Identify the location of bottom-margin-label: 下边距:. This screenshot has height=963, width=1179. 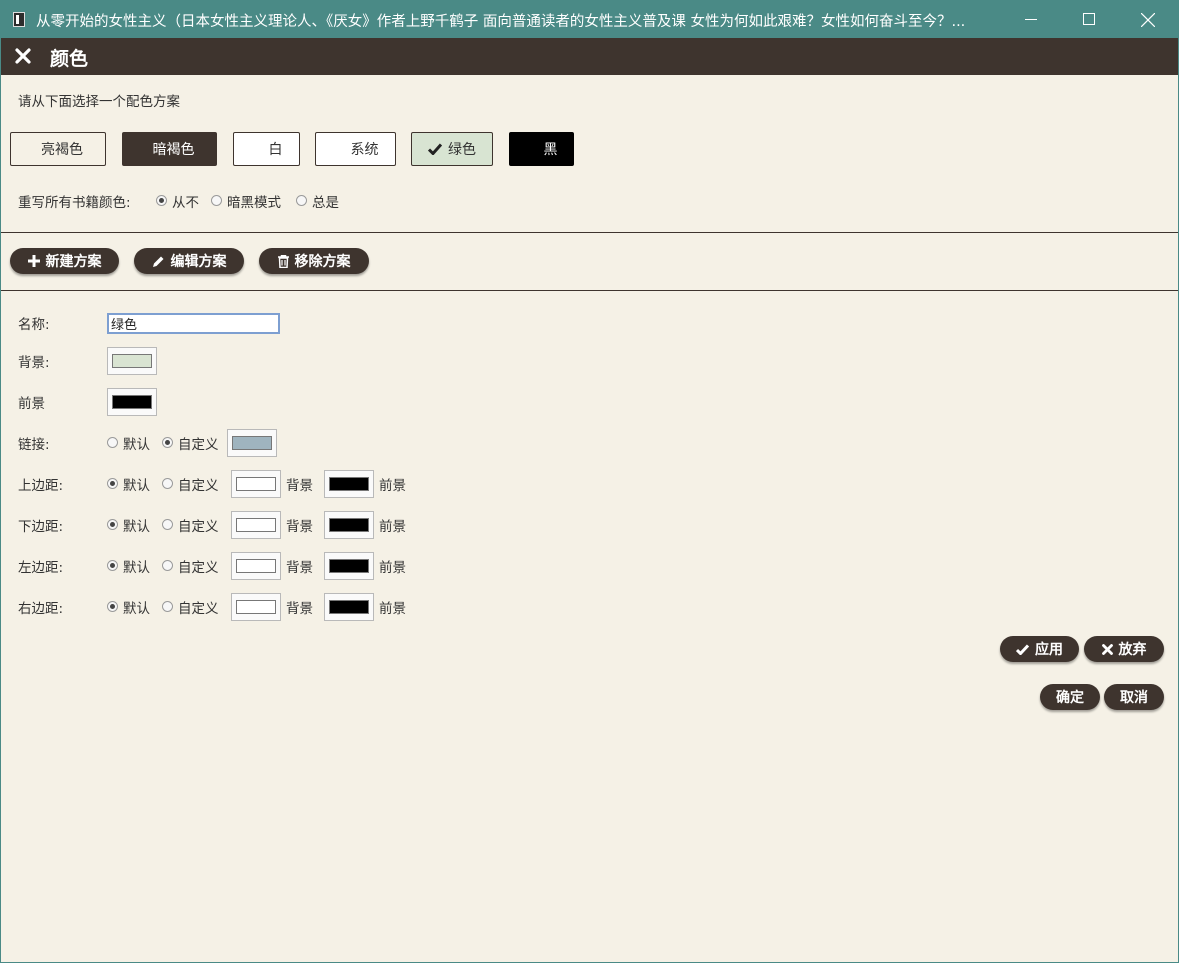
(41, 527).